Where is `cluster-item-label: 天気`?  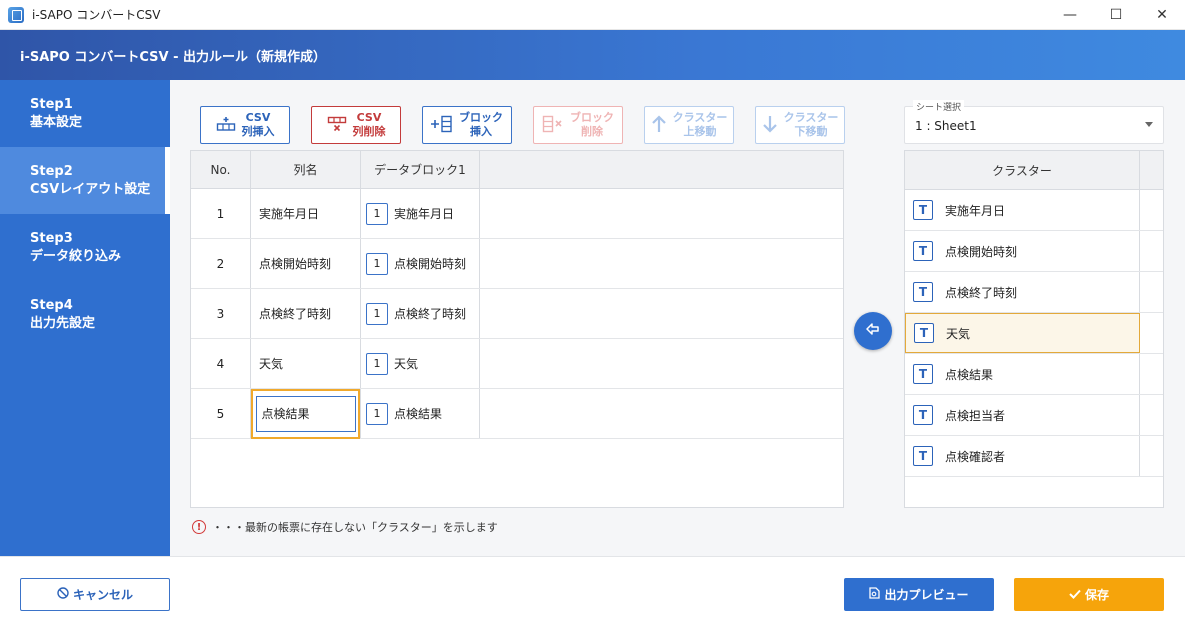
cluster-item-label: 天気 is located at coordinates (958, 333).